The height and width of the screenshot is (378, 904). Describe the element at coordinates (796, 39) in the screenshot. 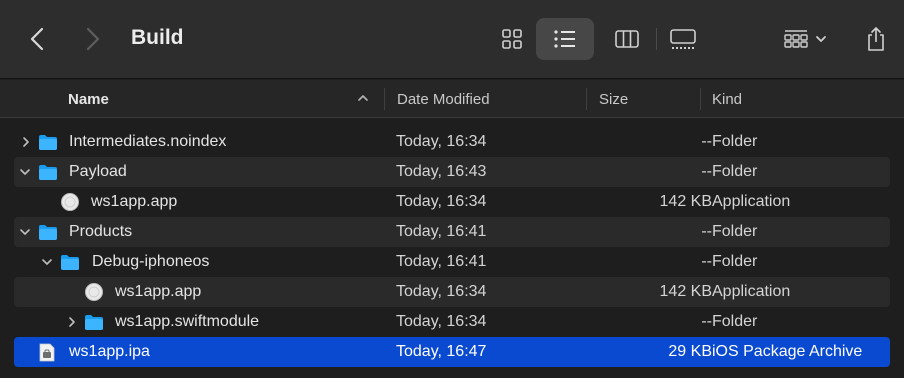

I see `group-grid-icon` at that location.